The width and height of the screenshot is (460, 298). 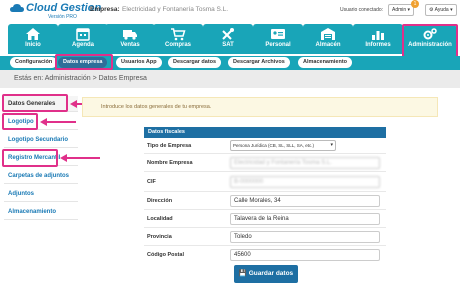 I want to click on subtab-almacenamiento: Almacenamiento, so click(x=325, y=62).